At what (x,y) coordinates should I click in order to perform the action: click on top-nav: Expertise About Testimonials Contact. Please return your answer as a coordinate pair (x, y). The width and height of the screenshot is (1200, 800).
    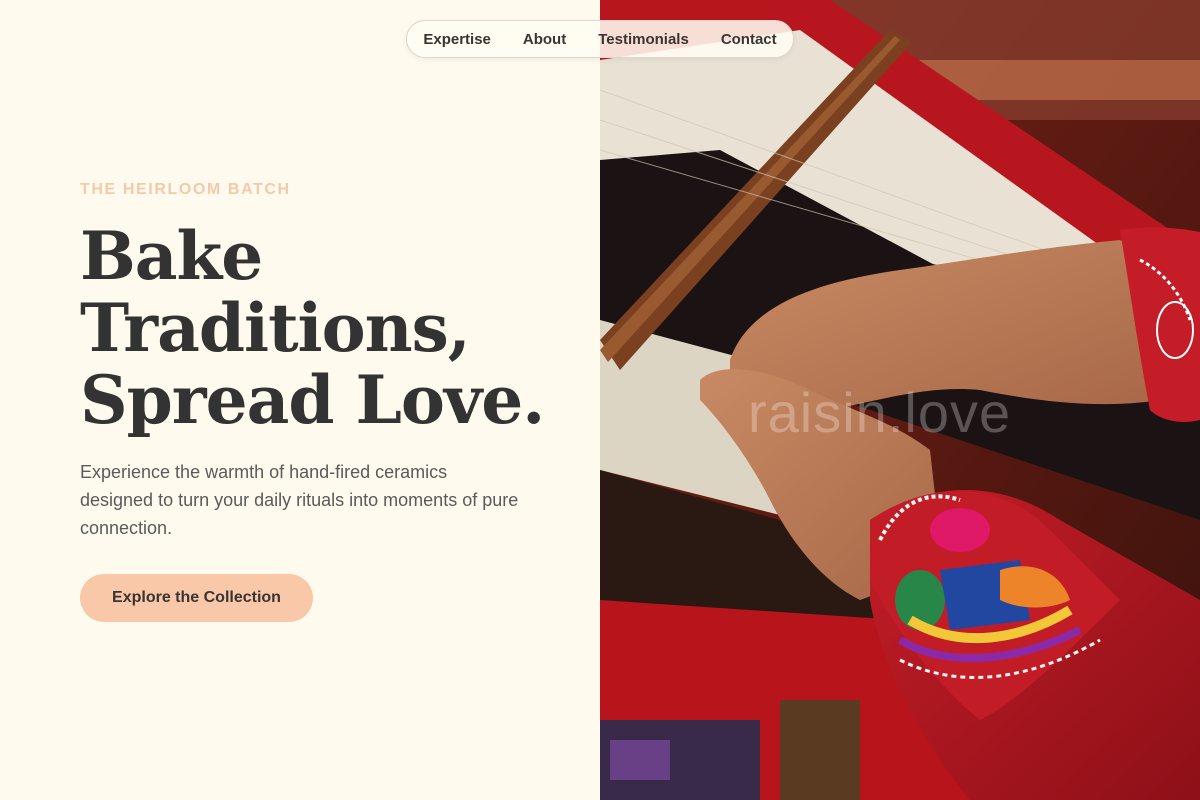
    Looking at the image, I should click on (600, 39).